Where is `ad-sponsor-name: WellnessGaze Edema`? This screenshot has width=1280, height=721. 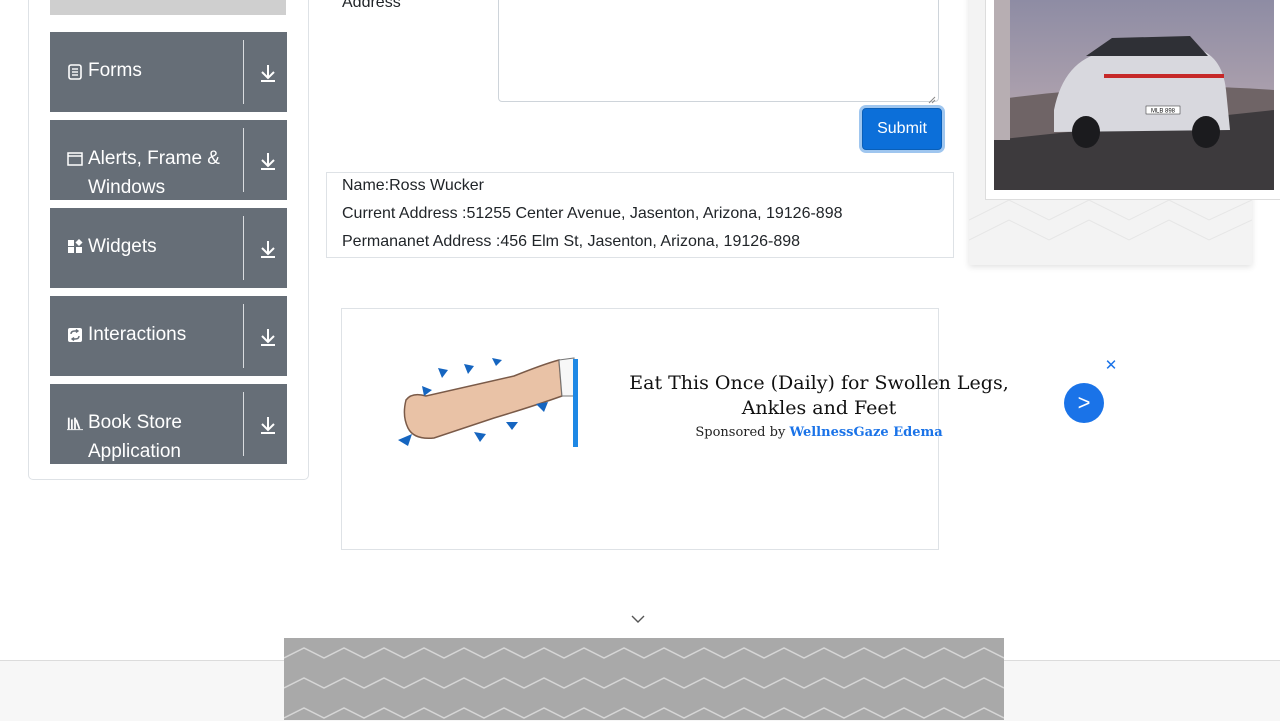 ad-sponsor-name: WellnessGaze Edema is located at coordinates (865, 432).